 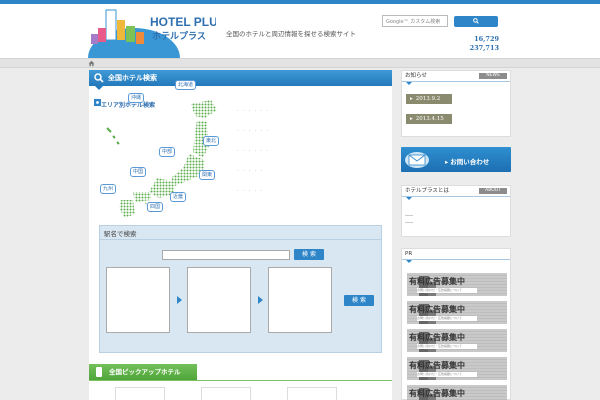 What do you see at coordinates (486, 39) in the screenshot?
I see `visitor-count-today: 16,729` at bounding box center [486, 39].